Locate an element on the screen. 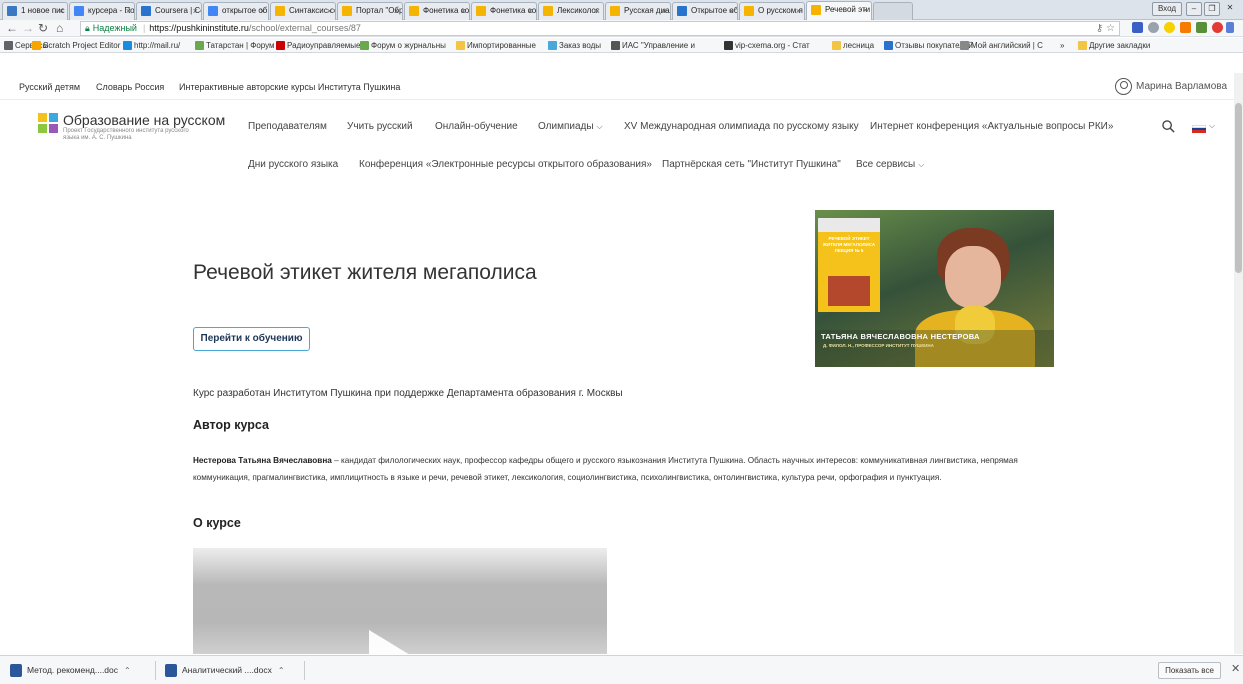 The height and width of the screenshot is (684, 1243). download-item-2: Аналитический ....docx ⌃ is located at coordinates (225, 670).